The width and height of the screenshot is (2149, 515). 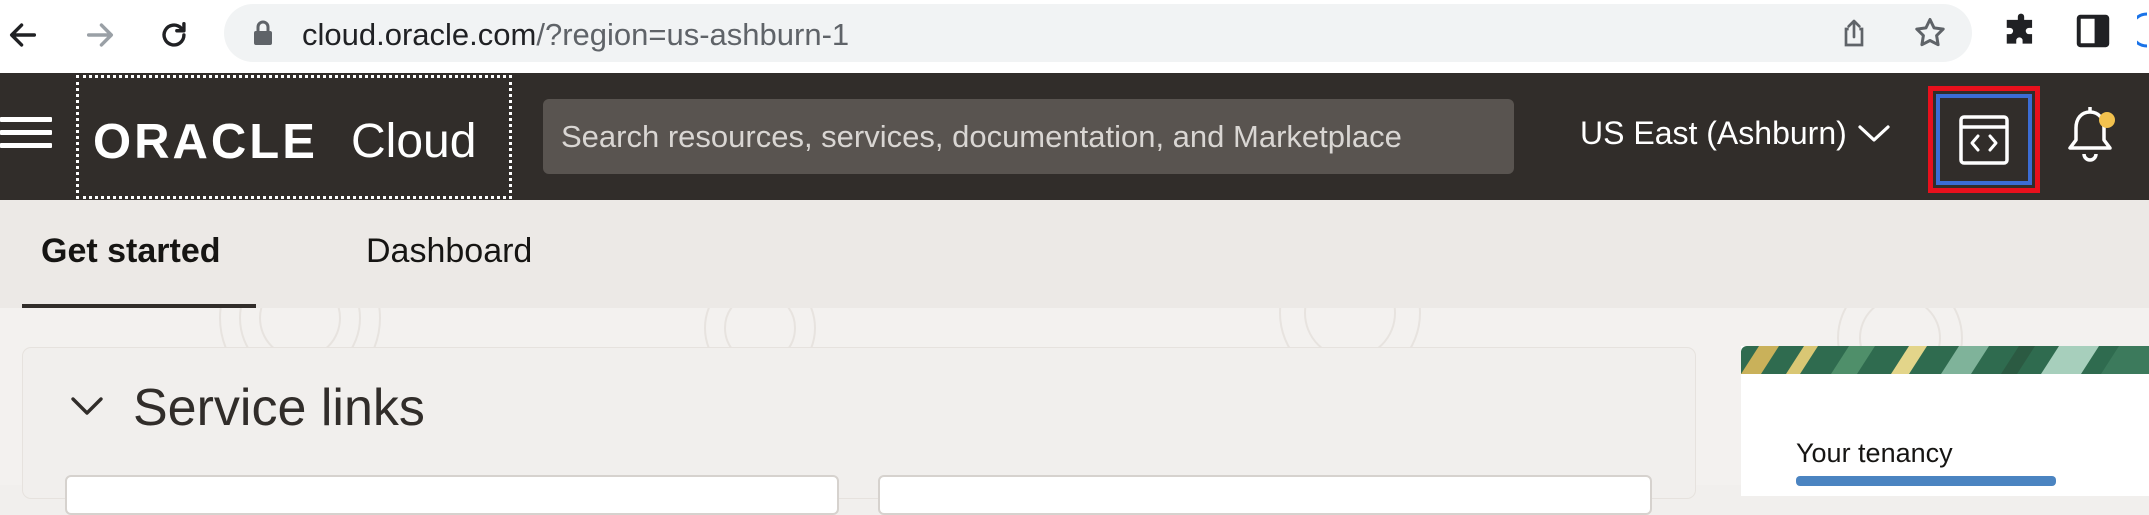 What do you see at coordinates (205, 142) in the screenshot?
I see `logo-oracle-text: ORACLE` at bounding box center [205, 142].